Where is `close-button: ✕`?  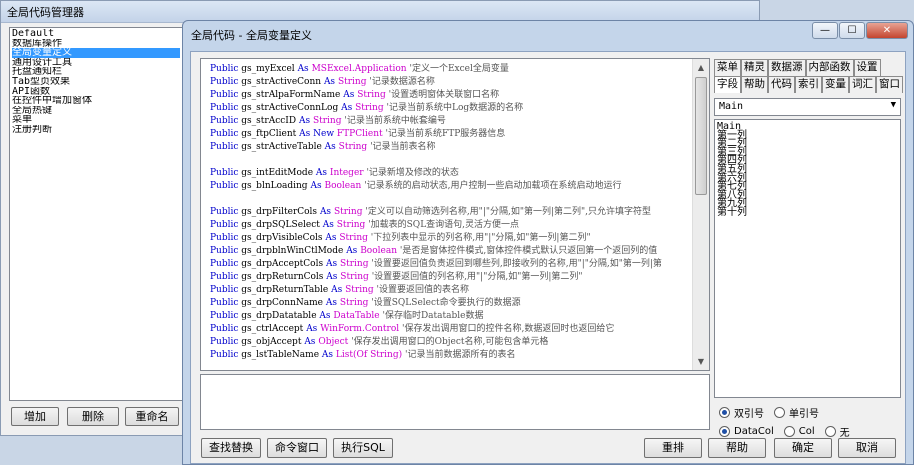
close-button: ✕ is located at coordinates (887, 30).